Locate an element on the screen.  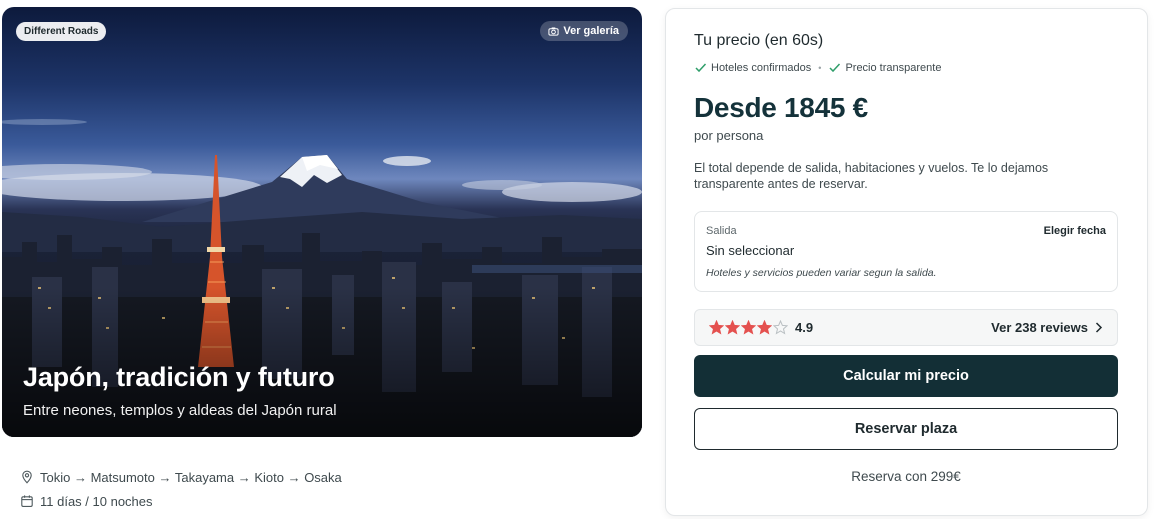
choose-date-link: Elegir fecha is located at coordinates (1075, 231).